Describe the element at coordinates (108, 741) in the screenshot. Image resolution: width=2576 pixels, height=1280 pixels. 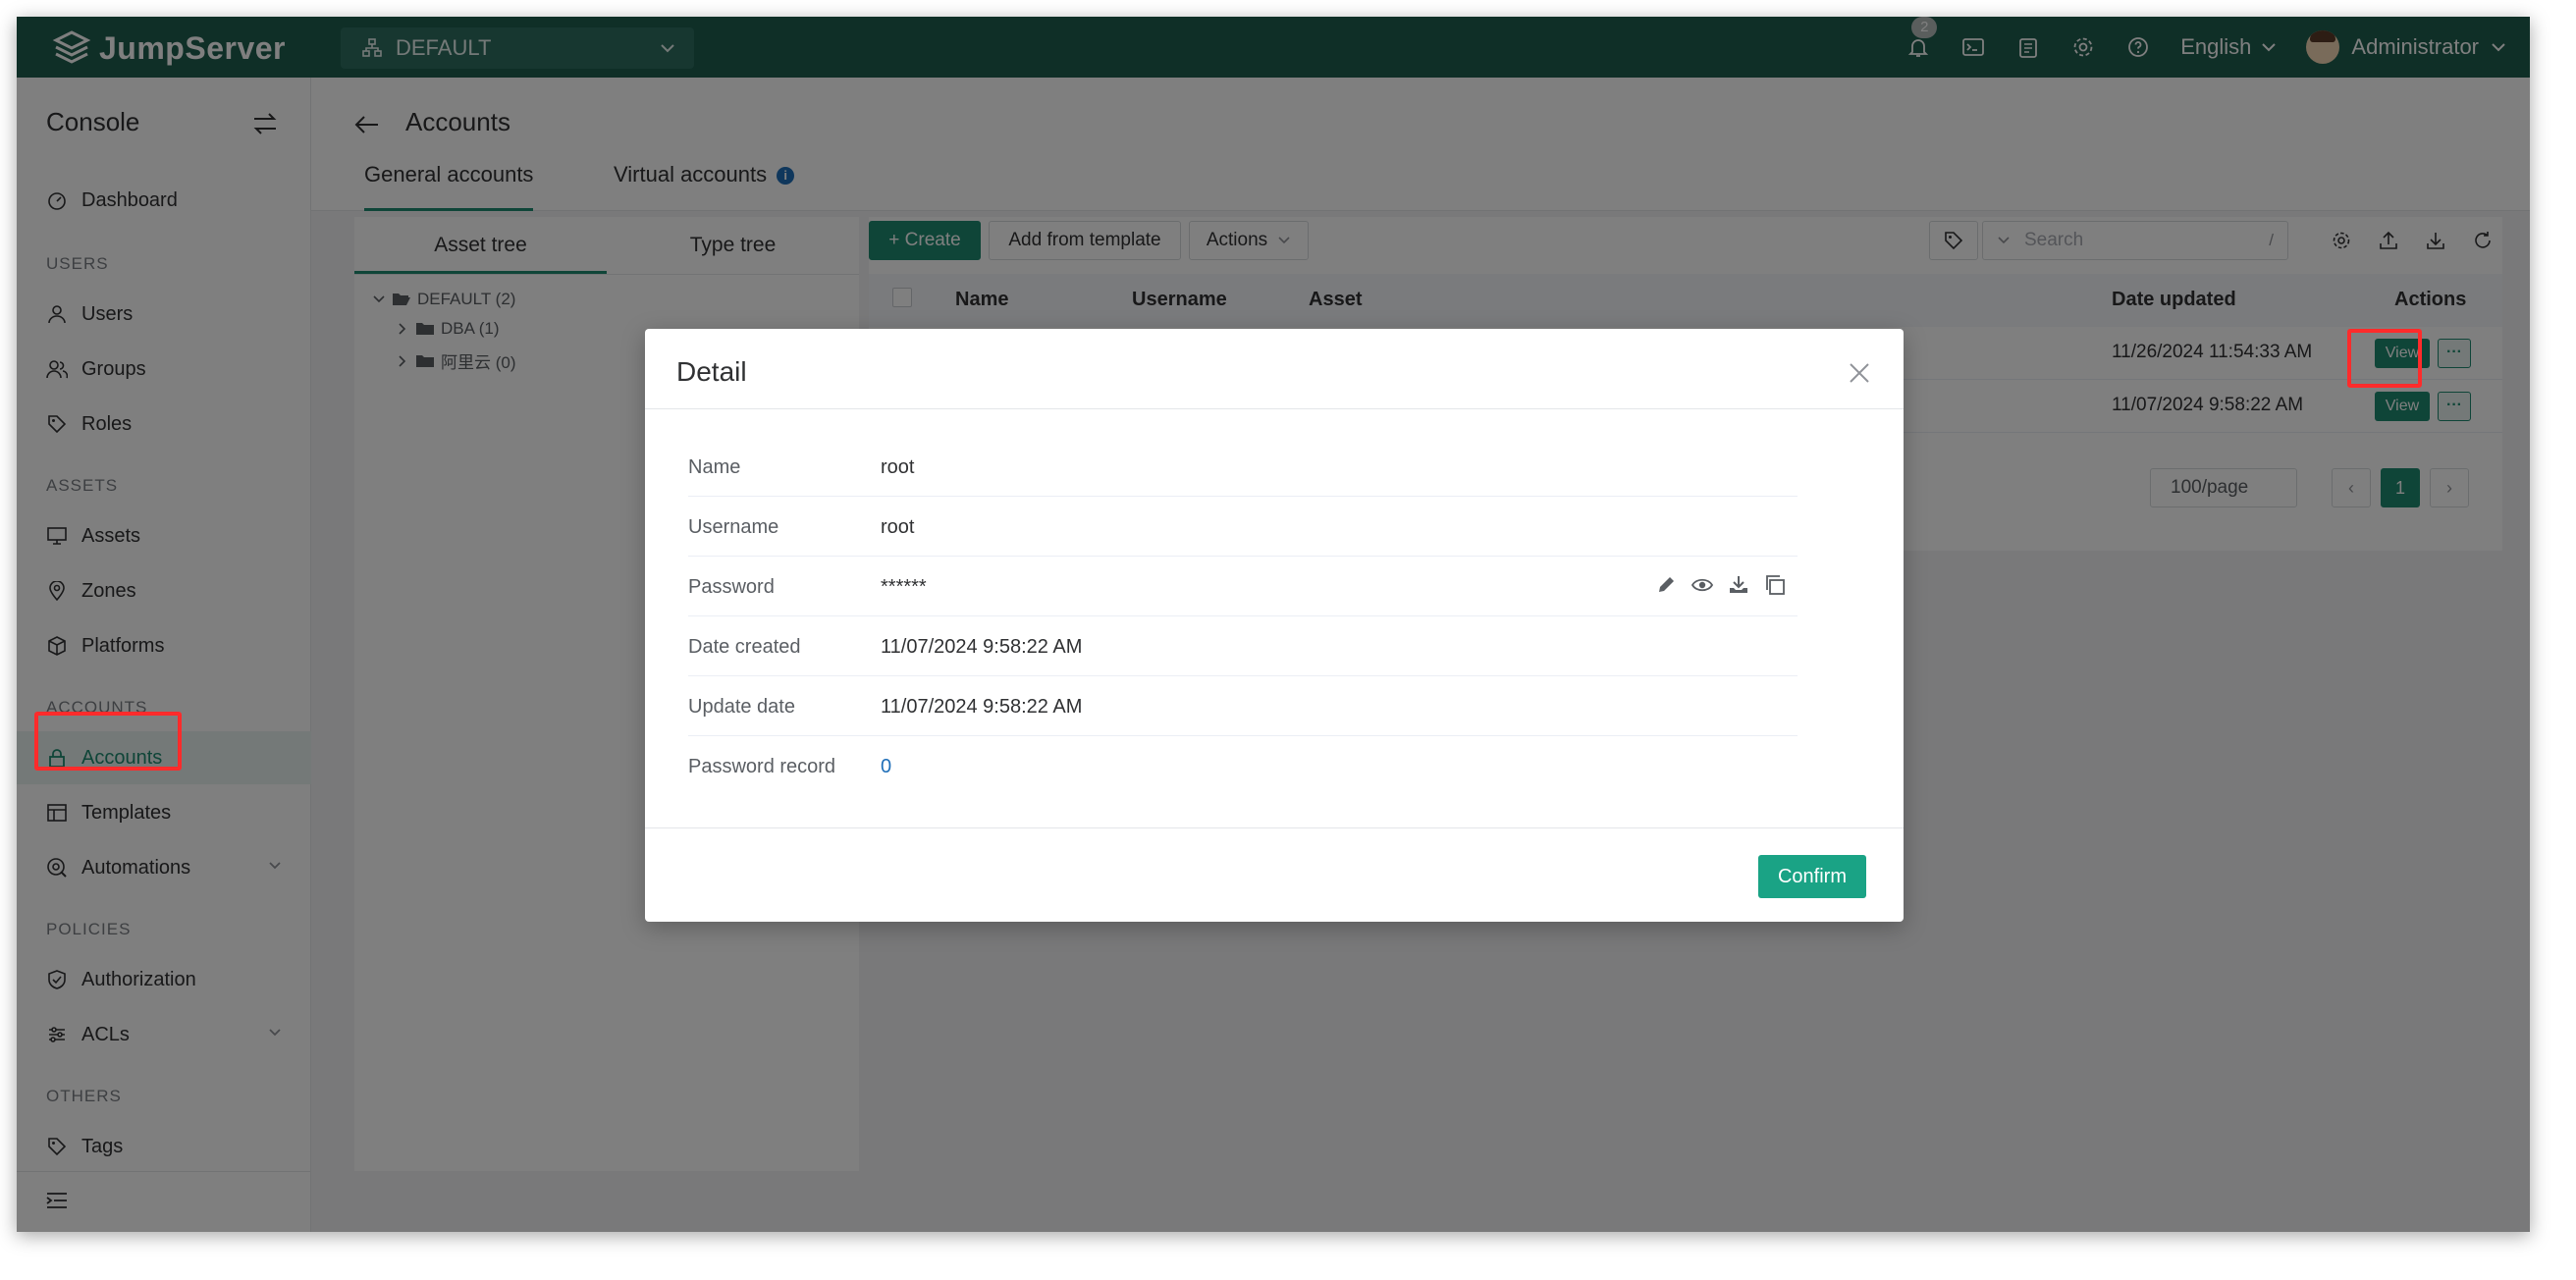
I see `highlight-accounts` at that location.